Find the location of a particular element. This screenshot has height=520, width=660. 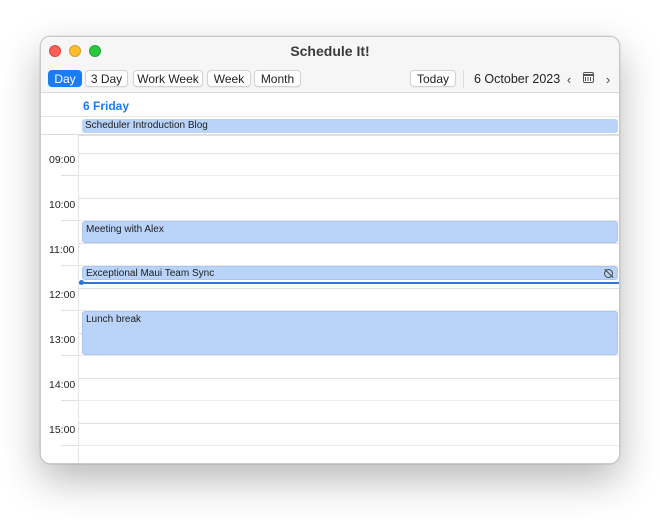

hour-label: 09:00 is located at coordinates (62, 160).